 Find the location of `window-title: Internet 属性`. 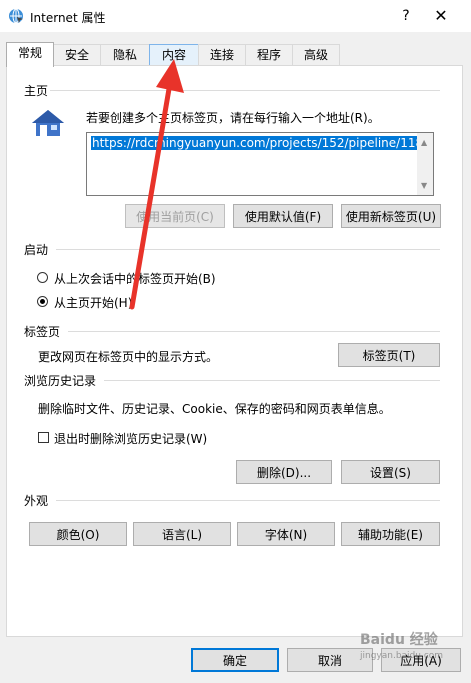

window-title: Internet 属性 is located at coordinates (68, 18).